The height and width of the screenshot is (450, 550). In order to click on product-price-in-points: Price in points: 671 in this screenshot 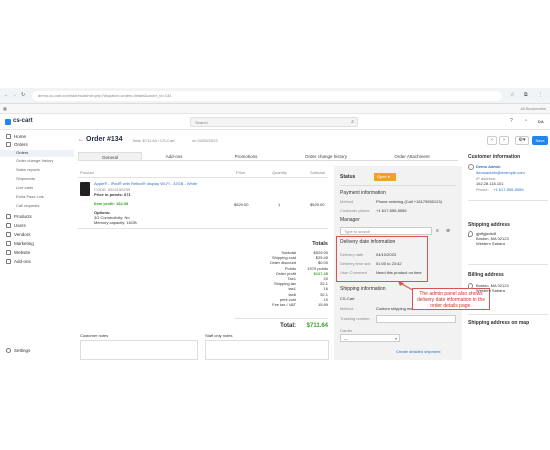, I will do `click(112, 194)`.